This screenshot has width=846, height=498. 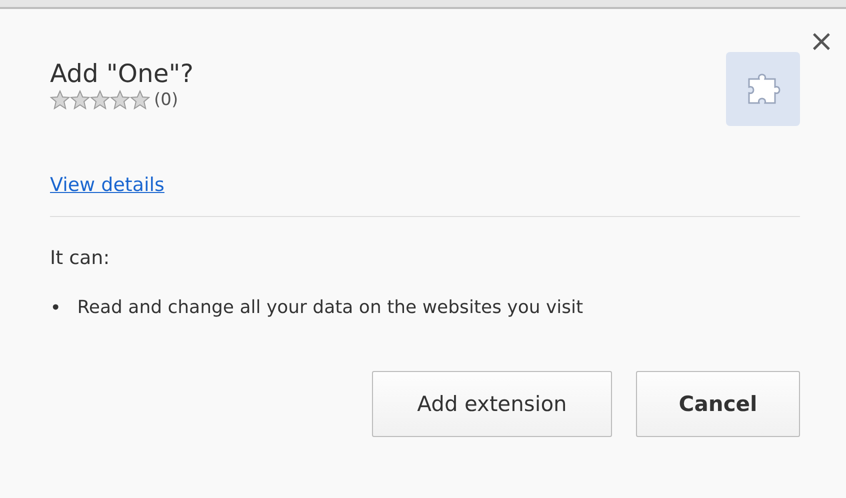 What do you see at coordinates (763, 89) in the screenshot?
I see `extension-icon` at bounding box center [763, 89].